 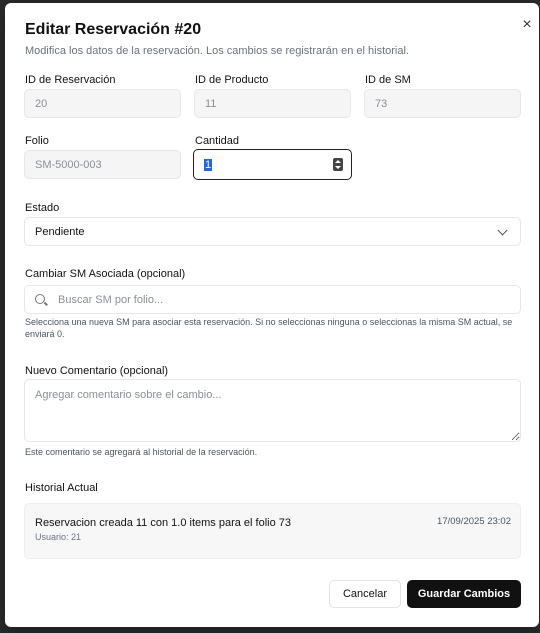 I want to click on reservation-id-label: ID de Reservación, so click(x=70, y=80).